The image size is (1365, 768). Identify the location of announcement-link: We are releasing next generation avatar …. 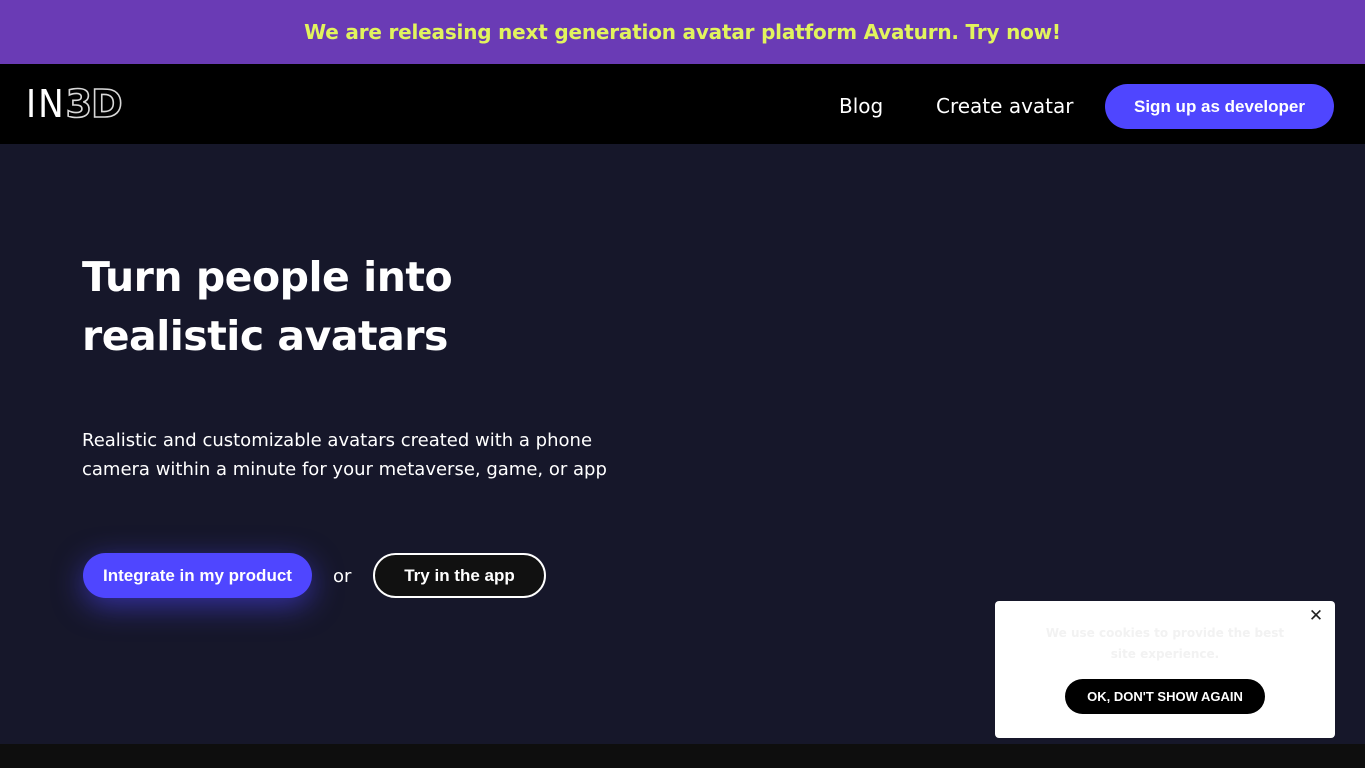
(682, 32).